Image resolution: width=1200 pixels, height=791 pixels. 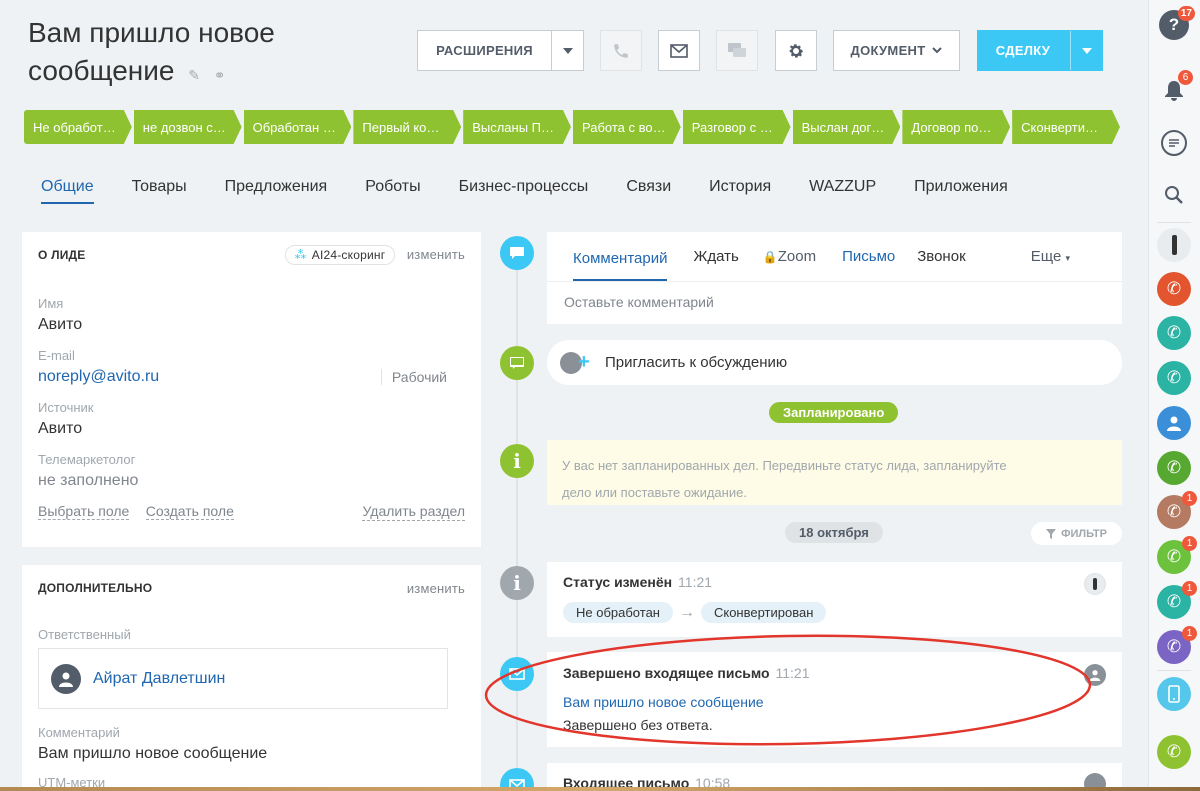 I want to click on link-icon: ⚭, so click(x=220, y=75).